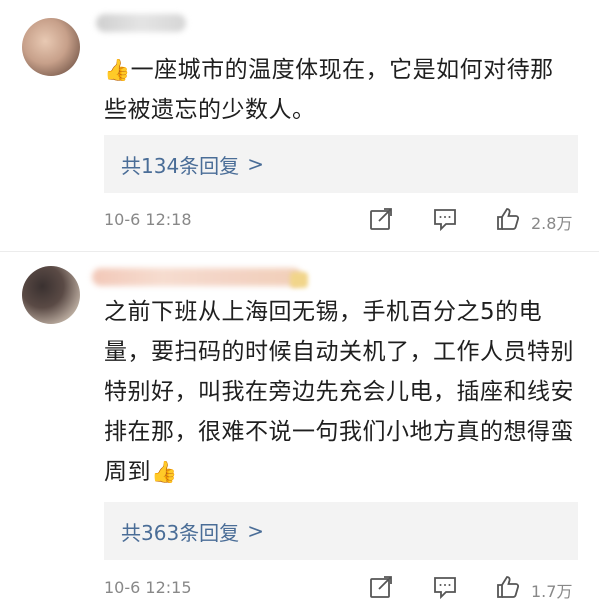  I want to click on like-count: 1.7万, so click(552, 591).